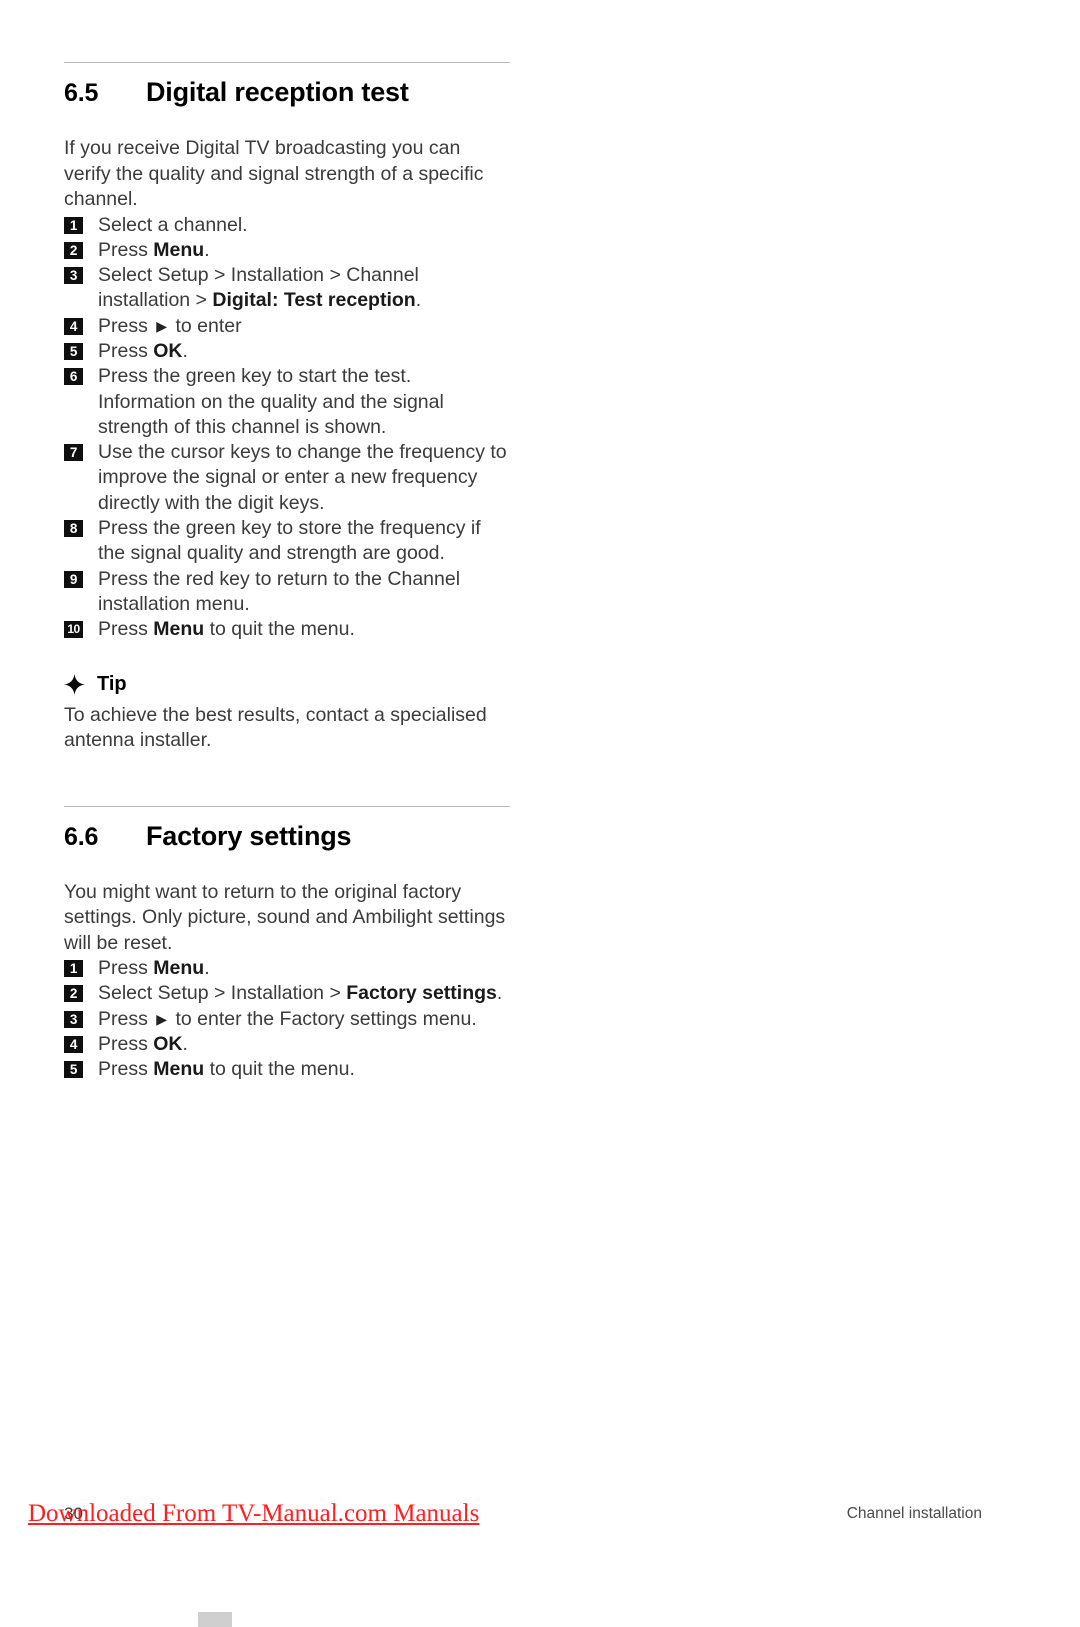 The width and height of the screenshot is (1080, 1627). I want to click on step-text-pre: Select Setup > Installation >, so click(222, 993).